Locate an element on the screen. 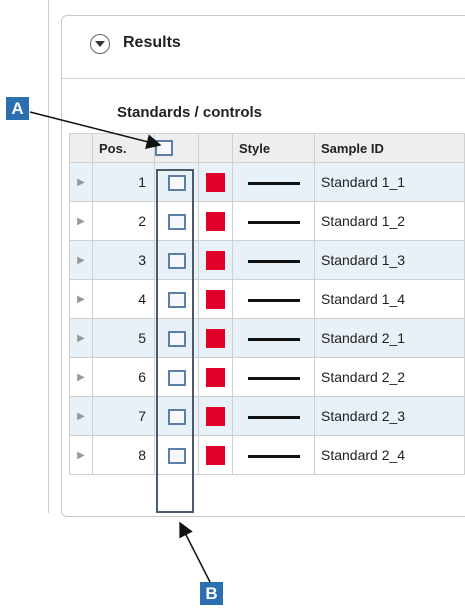  row-sample-id: Standard 1_4 is located at coordinates (389, 299).